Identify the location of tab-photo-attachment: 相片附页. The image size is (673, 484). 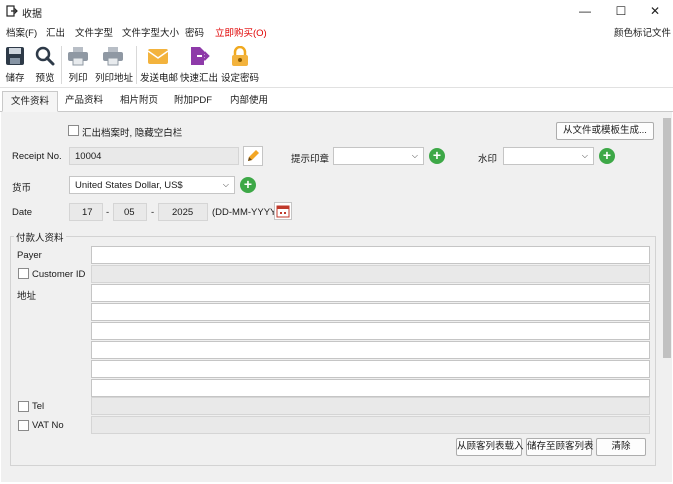
(139, 101).